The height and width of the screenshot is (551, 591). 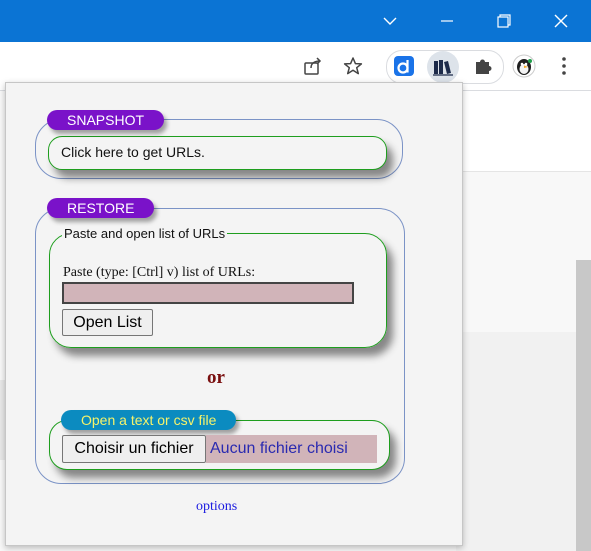 I want to click on bookmark-star-button, so click(x=353, y=66).